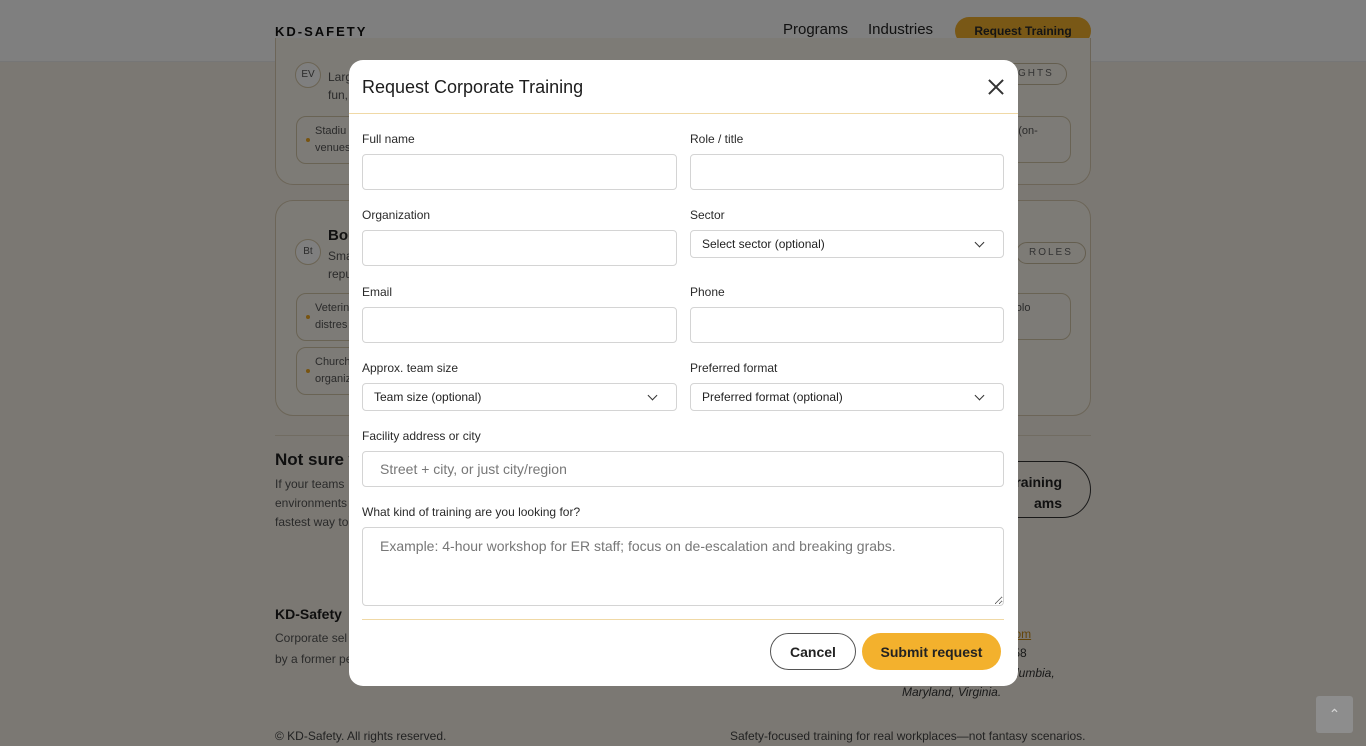 The image size is (1366, 746). Describe the element at coordinates (707, 292) in the screenshot. I see `phone-label: Phone` at that location.